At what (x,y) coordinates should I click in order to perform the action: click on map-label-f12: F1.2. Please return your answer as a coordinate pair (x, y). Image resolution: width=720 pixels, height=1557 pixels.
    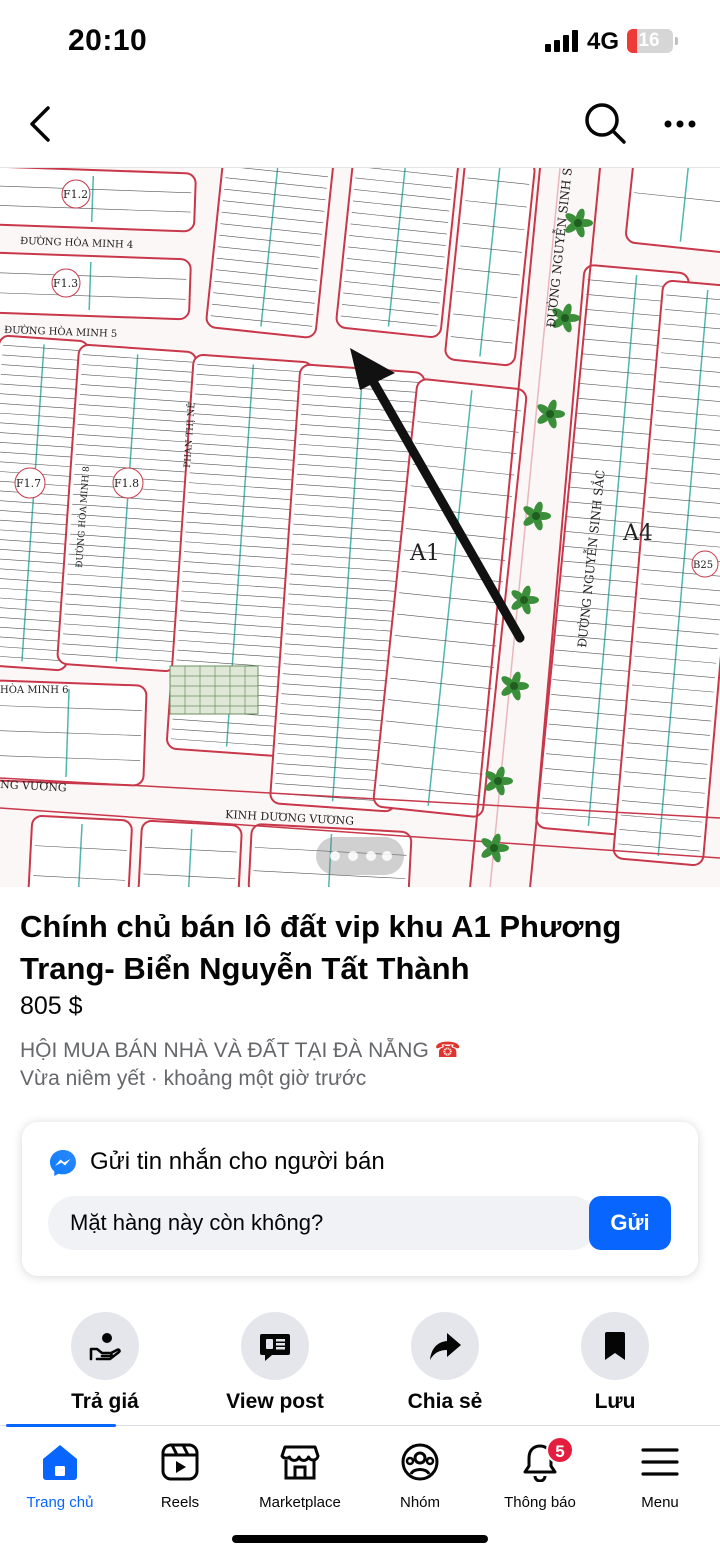
    Looking at the image, I should click on (75, 194).